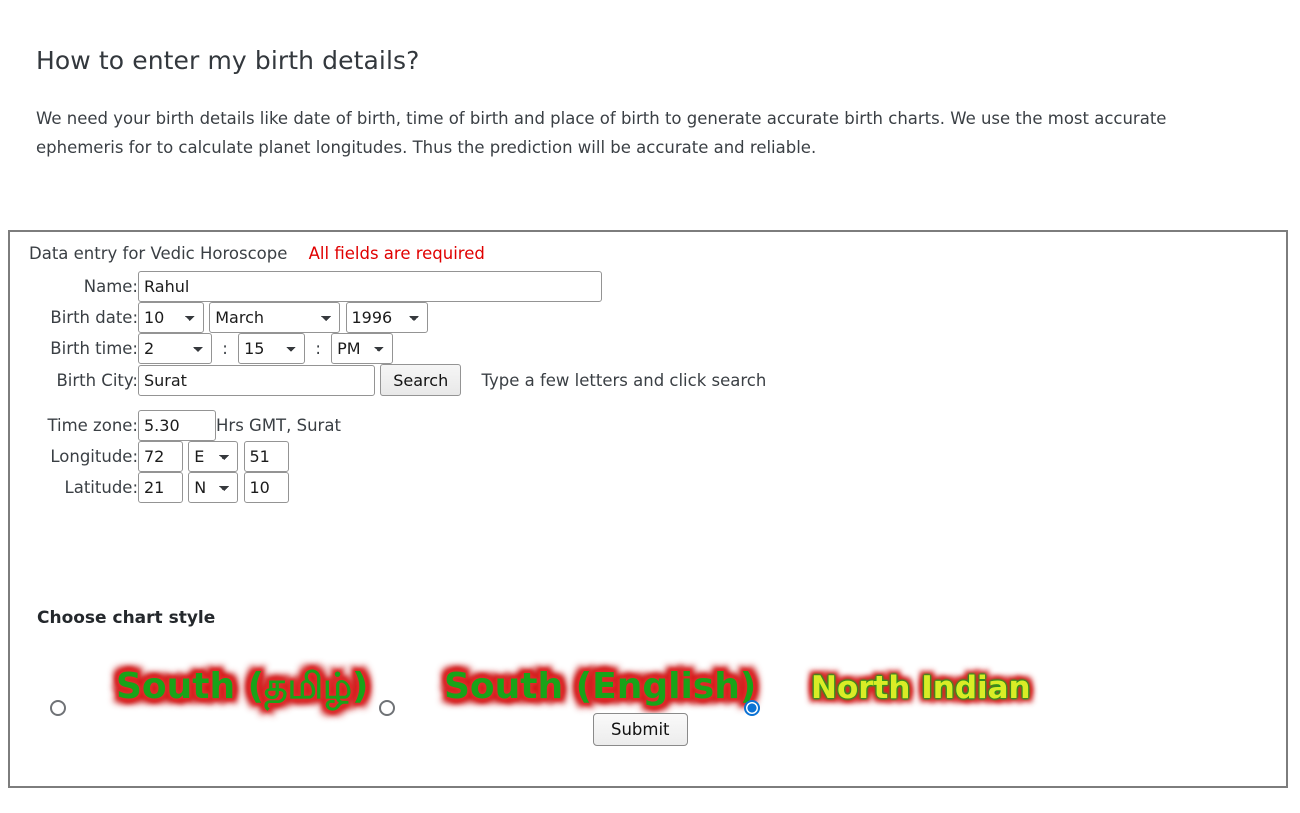  I want to click on longitude-degrees-input, so click(160, 456).